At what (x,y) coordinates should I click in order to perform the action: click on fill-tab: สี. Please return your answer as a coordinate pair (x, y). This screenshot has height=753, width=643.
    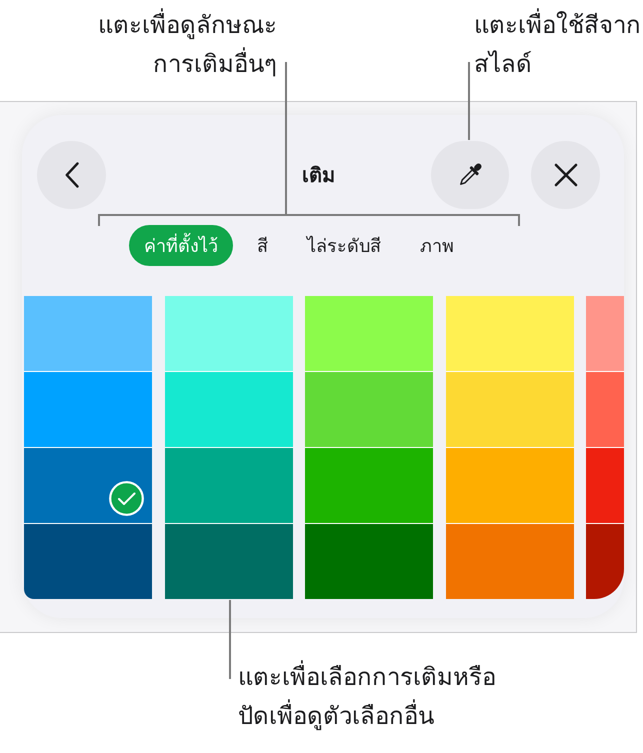
    Looking at the image, I should click on (262, 245).